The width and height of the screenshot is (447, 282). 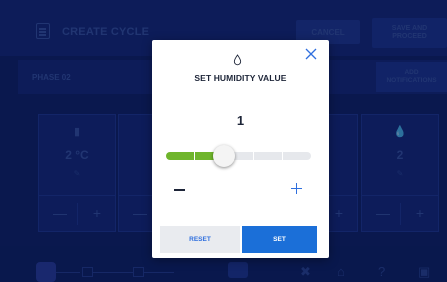 What do you see at coordinates (279, 239) in the screenshot?
I see `set-button: SET` at bounding box center [279, 239].